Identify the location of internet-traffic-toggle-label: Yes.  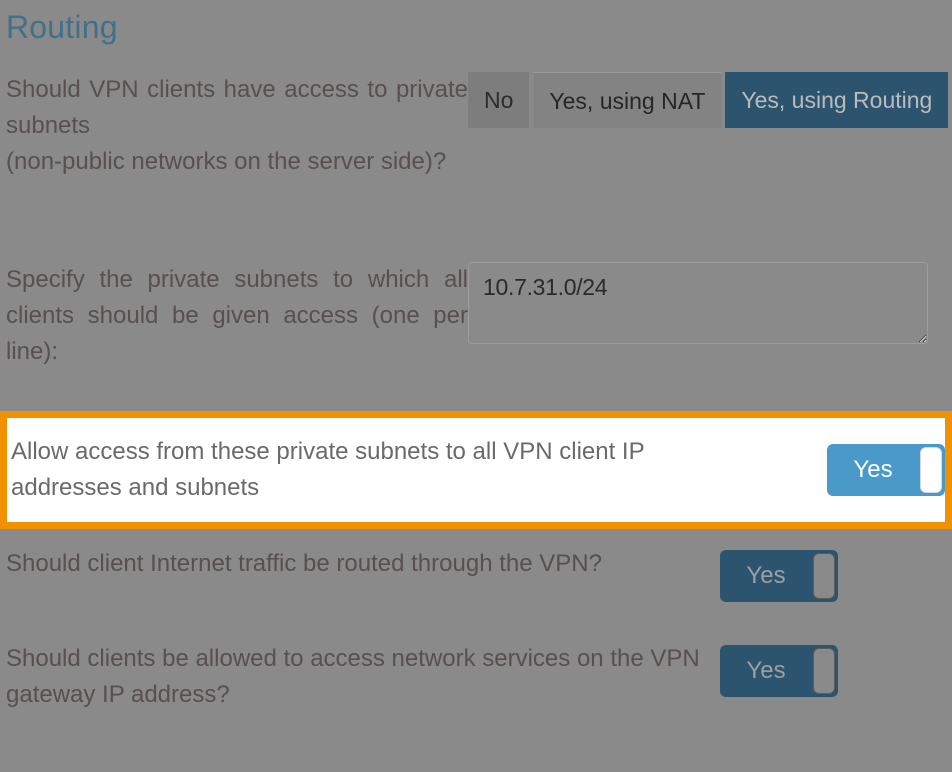
(766, 575).